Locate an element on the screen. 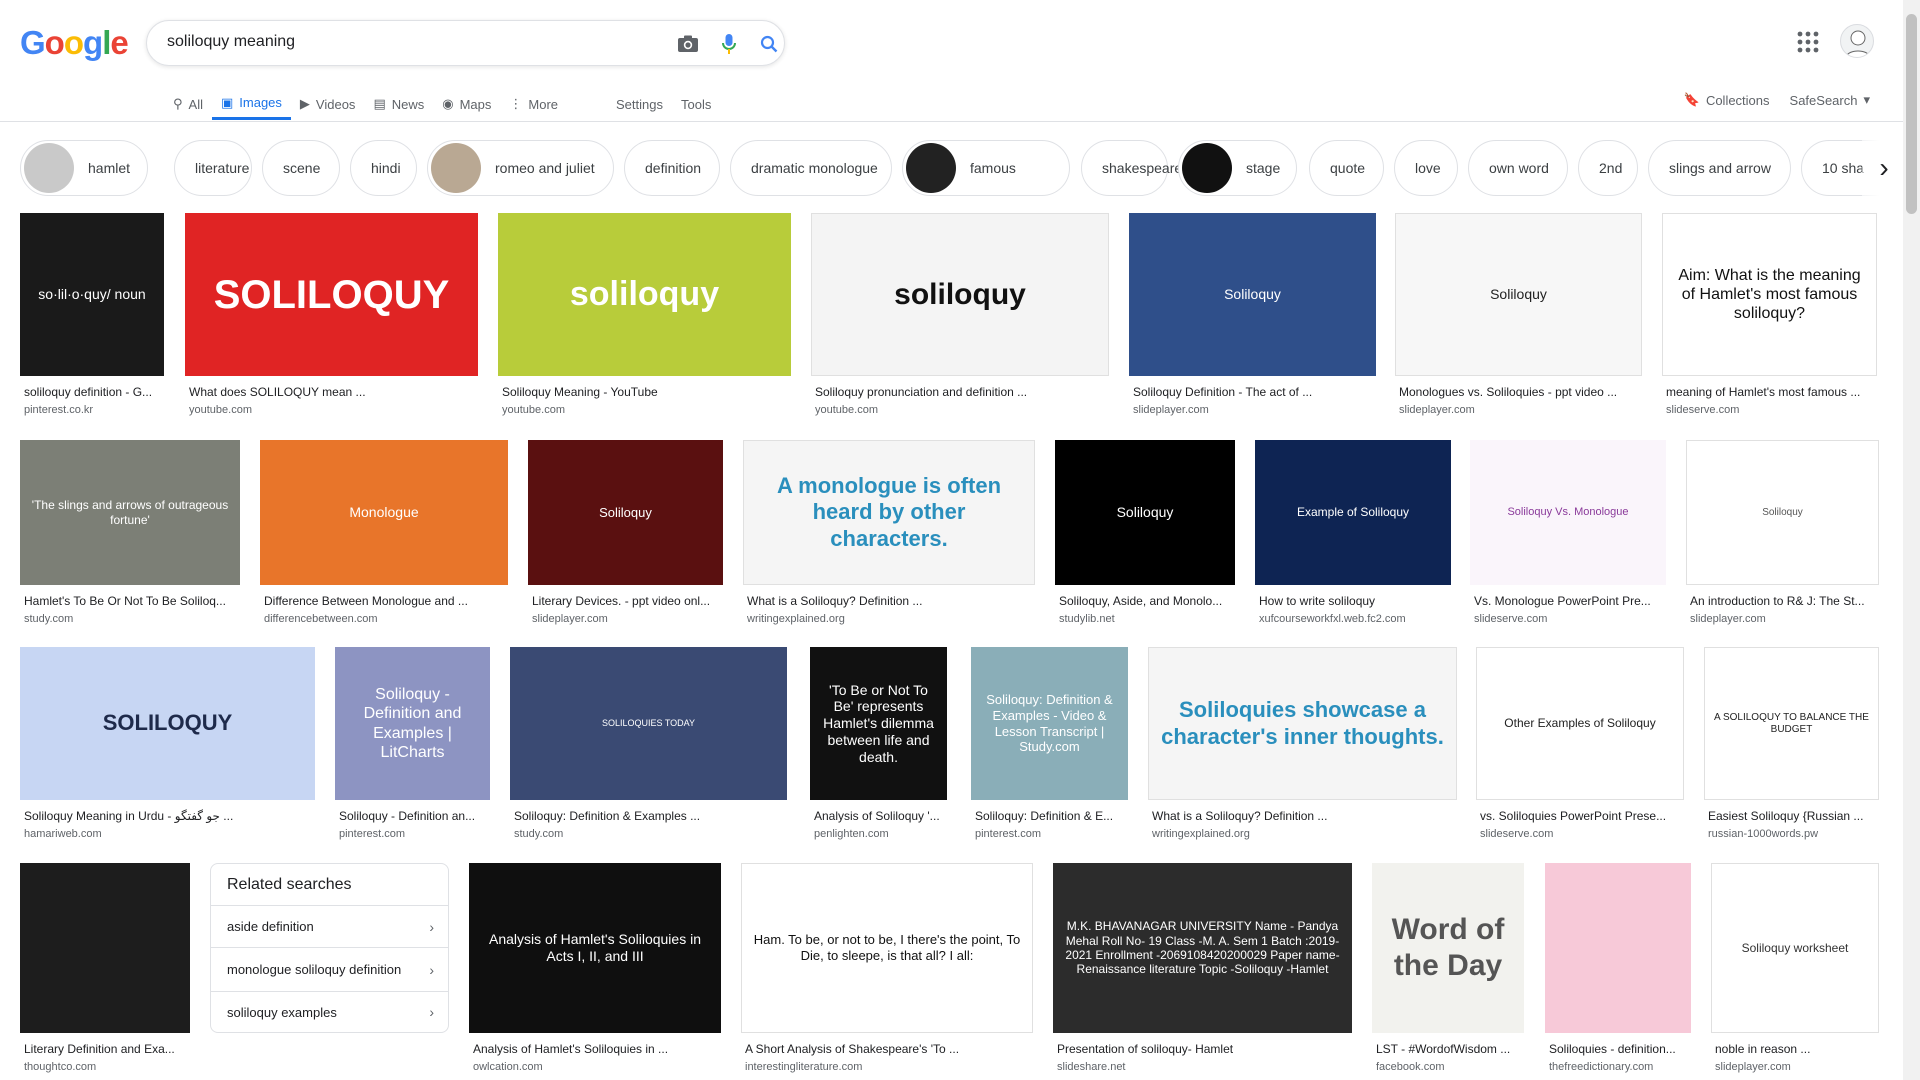 This screenshot has height=1080, width=1920. result-title: Presentation of soliloquy- Hamlet is located at coordinates (1204, 1049).